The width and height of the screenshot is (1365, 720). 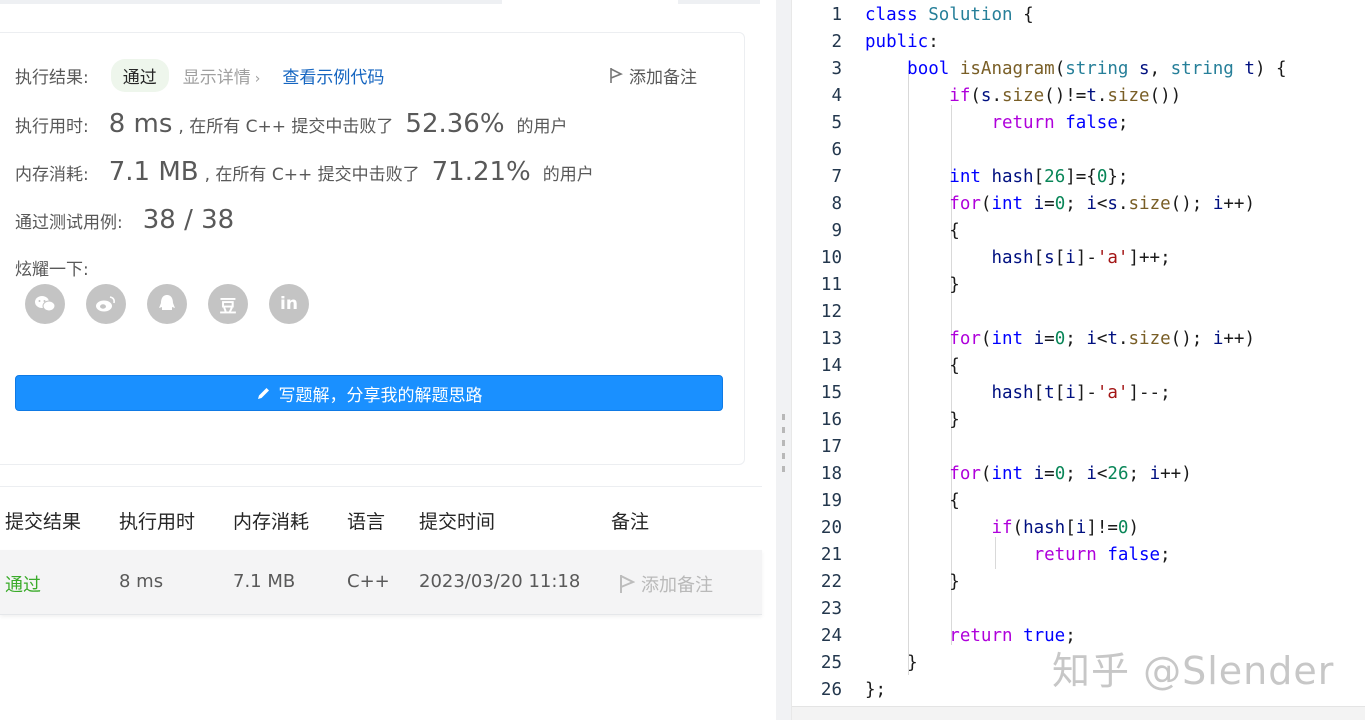 What do you see at coordinates (1078, 713) in the screenshot?
I see `editor-scrollbar` at bounding box center [1078, 713].